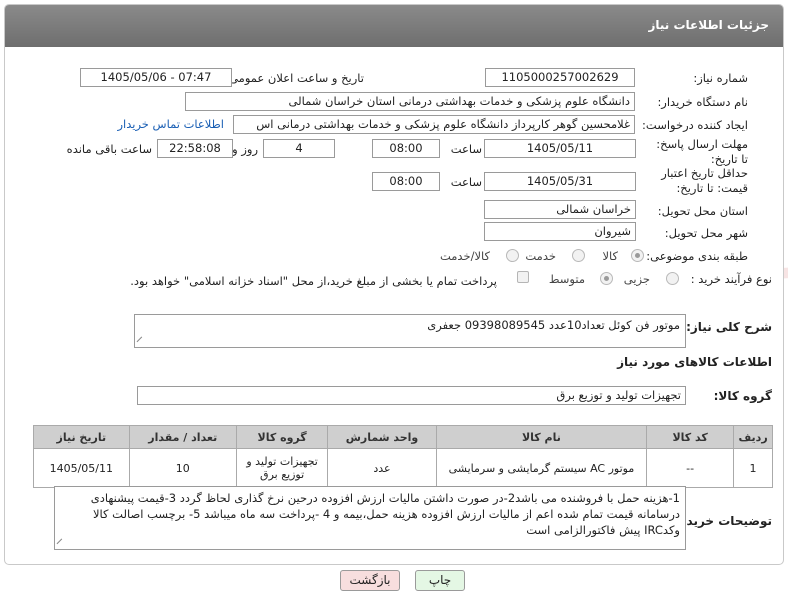 The height and width of the screenshot is (606, 788). What do you see at coordinates (695, 125) in the screenshot?
I see `creator-label: ایجاد کننده درخواست:` at bounding box center [695, 125].